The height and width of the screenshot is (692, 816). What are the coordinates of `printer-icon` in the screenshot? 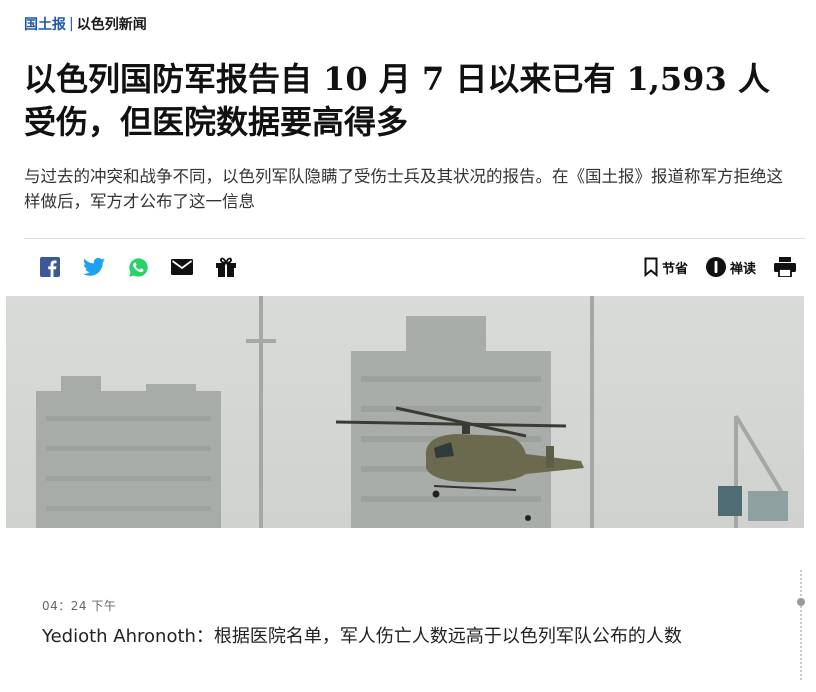 It's located at (785, 267).